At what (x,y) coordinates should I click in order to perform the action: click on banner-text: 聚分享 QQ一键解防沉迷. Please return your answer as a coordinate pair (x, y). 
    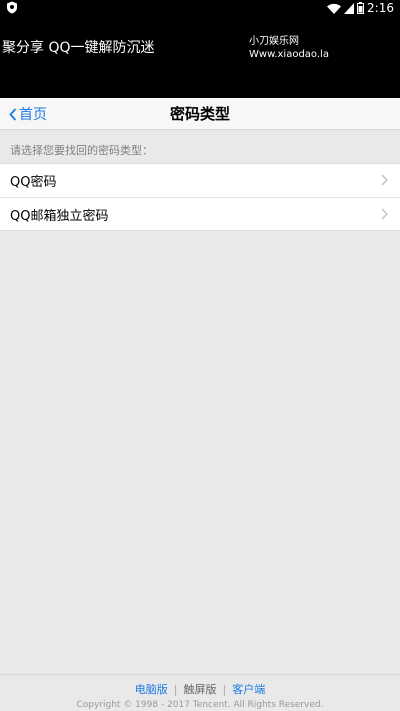
    Looking at the image, I should click on (78, 48).